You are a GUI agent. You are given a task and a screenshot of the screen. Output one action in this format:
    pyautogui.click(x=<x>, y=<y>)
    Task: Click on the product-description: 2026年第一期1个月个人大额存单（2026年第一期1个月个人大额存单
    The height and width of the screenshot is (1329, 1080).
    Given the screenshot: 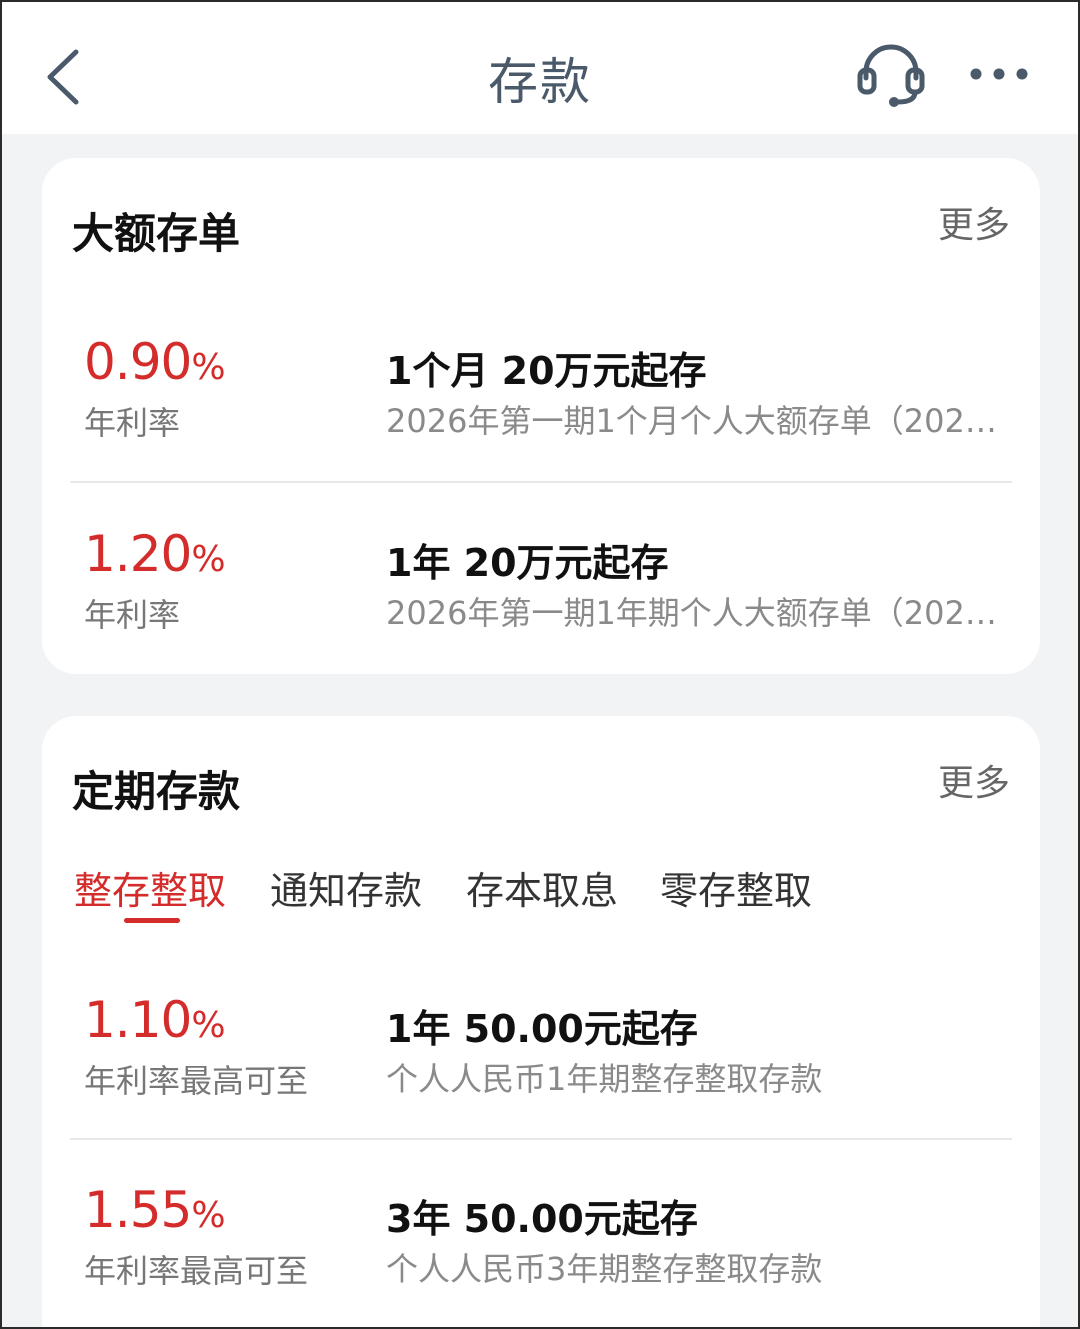 What is the action you would take?
    pyautogui.click(x=694, y=421)
    